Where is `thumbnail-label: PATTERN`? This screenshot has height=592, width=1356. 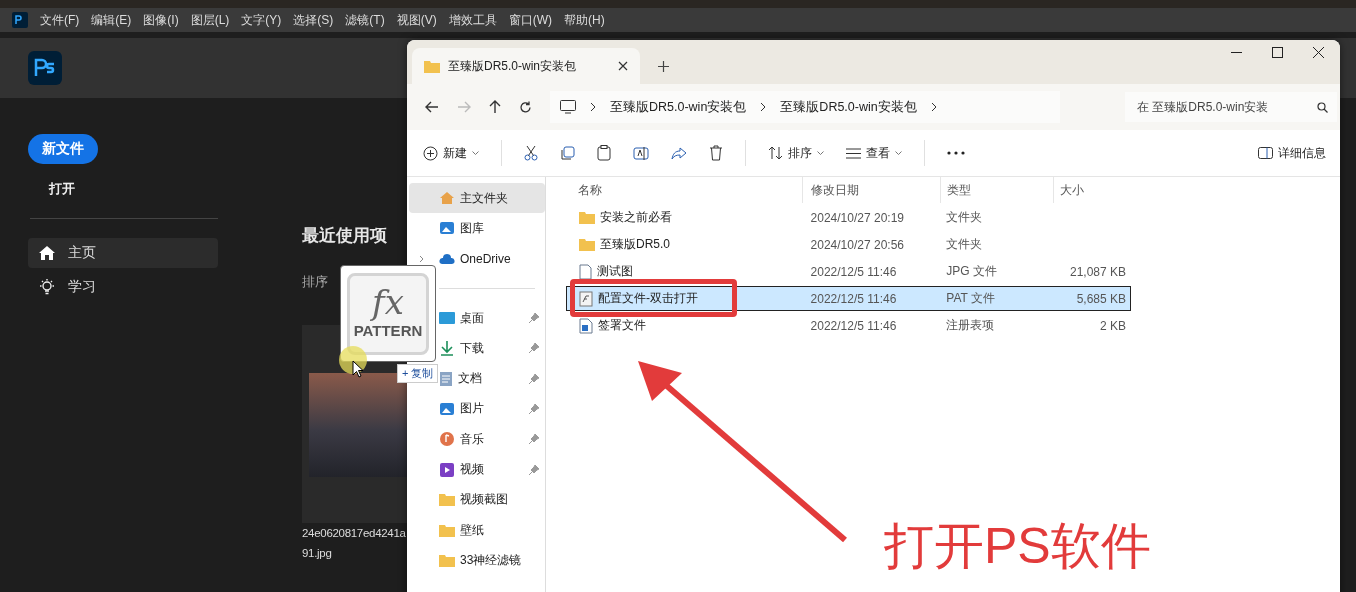
thumbnail-label: PATTERN is located at coordinates (388, 330).